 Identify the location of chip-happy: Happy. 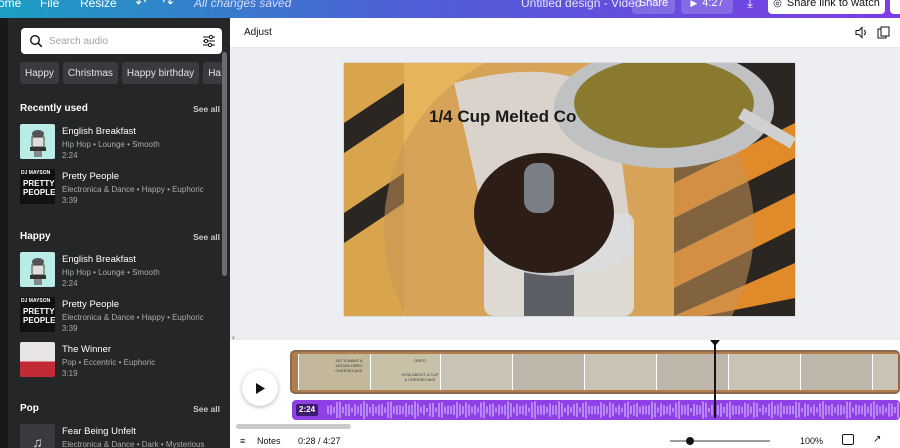
(39, 73).